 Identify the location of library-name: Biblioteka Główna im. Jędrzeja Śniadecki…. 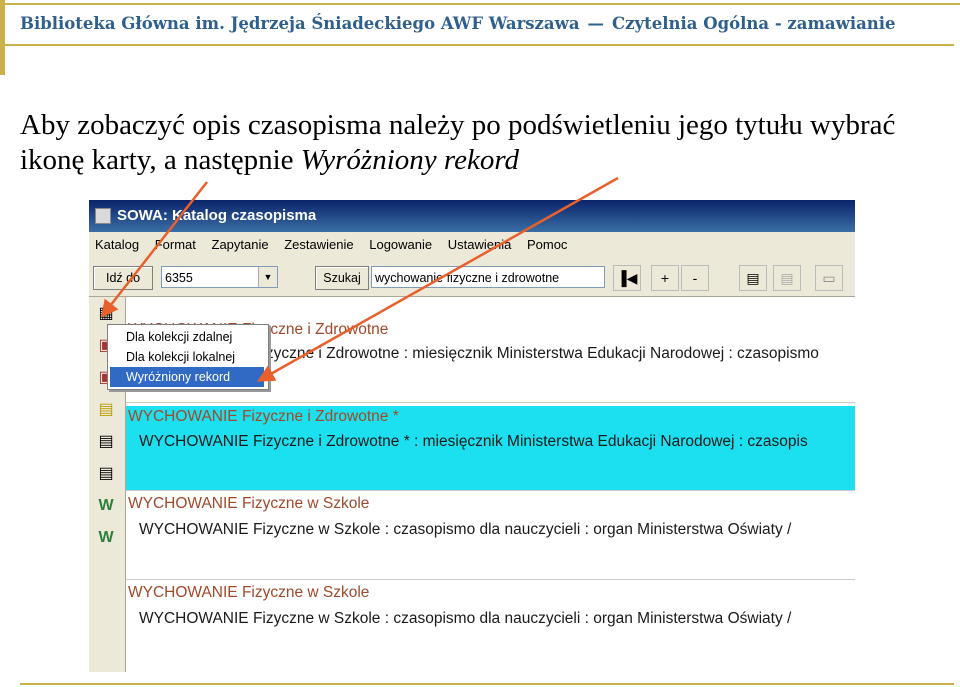
(300, 23).